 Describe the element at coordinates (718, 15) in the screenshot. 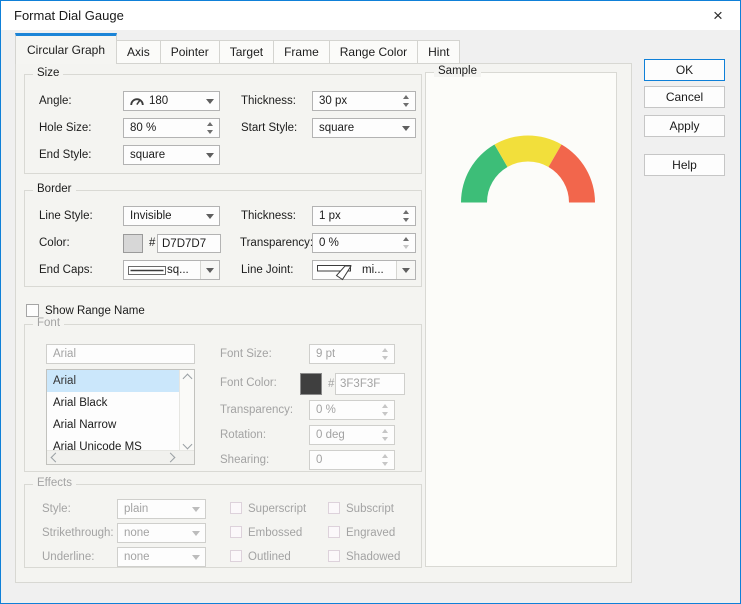

I see `close-button: ×` at that location.